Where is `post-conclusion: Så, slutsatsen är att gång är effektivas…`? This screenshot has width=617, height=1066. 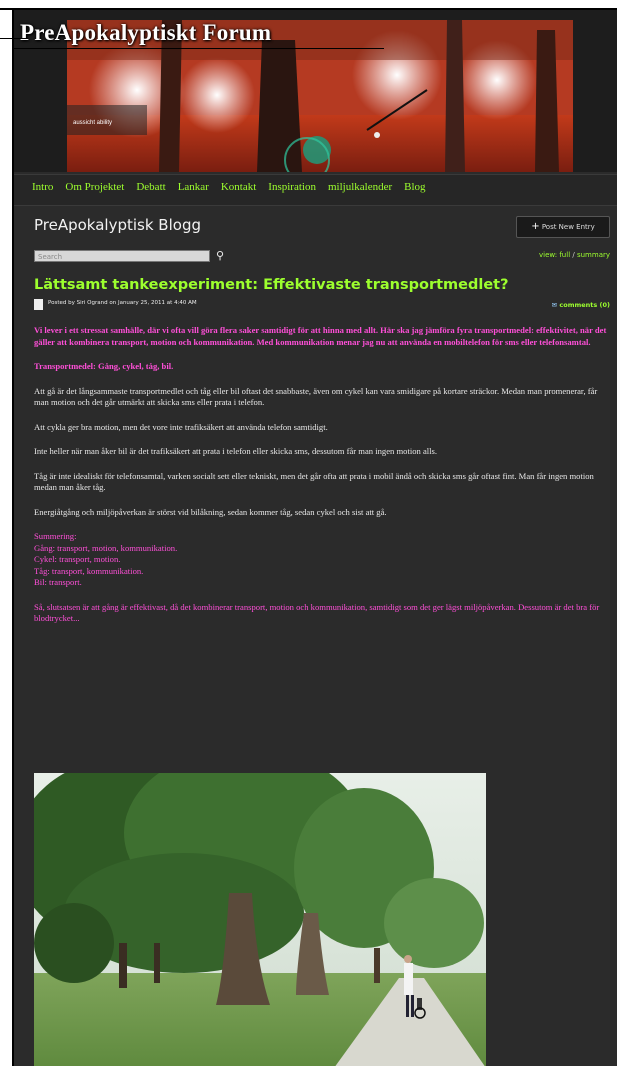 post-conclusion: Så, slutsatsen är att gång är effektivas… is located at coordinates (317, 612).